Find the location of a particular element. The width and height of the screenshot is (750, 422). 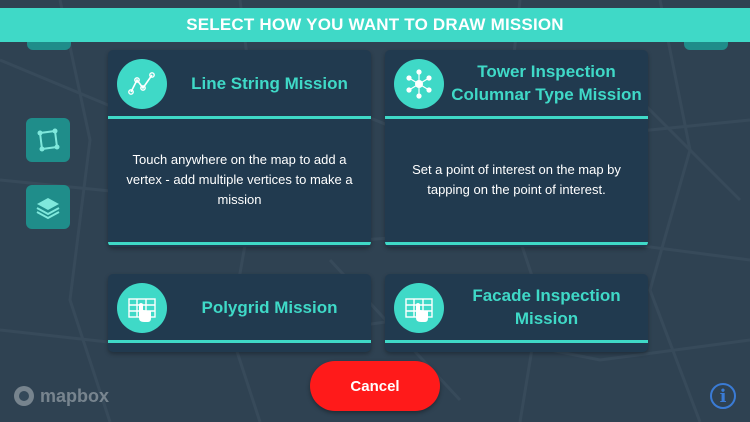

mapbox-logo: mapbox is located at coordinates (60, 396).